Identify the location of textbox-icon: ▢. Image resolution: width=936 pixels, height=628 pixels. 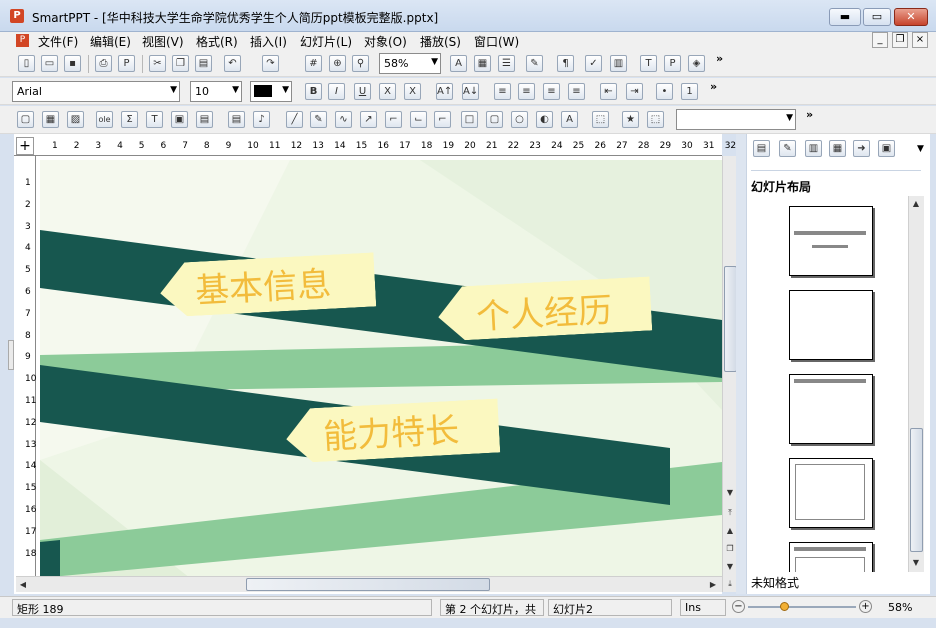
(25, 119).